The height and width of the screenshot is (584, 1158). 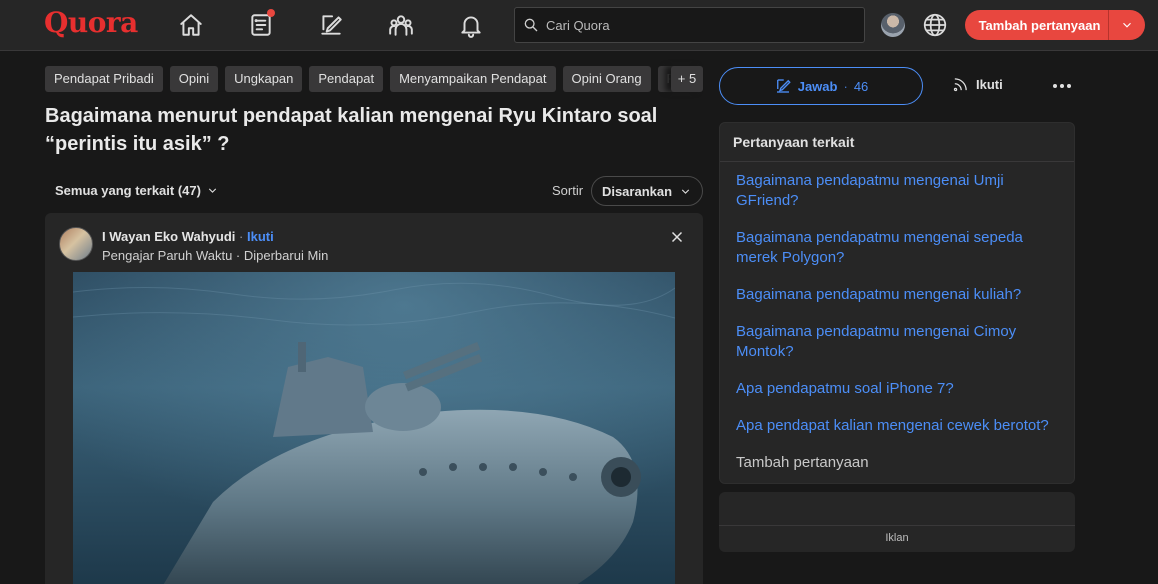 What do you see at coordinates (989, 84) in the screenshot?
I see `follow-label: Ikuti` at bounding box center [989, 84].